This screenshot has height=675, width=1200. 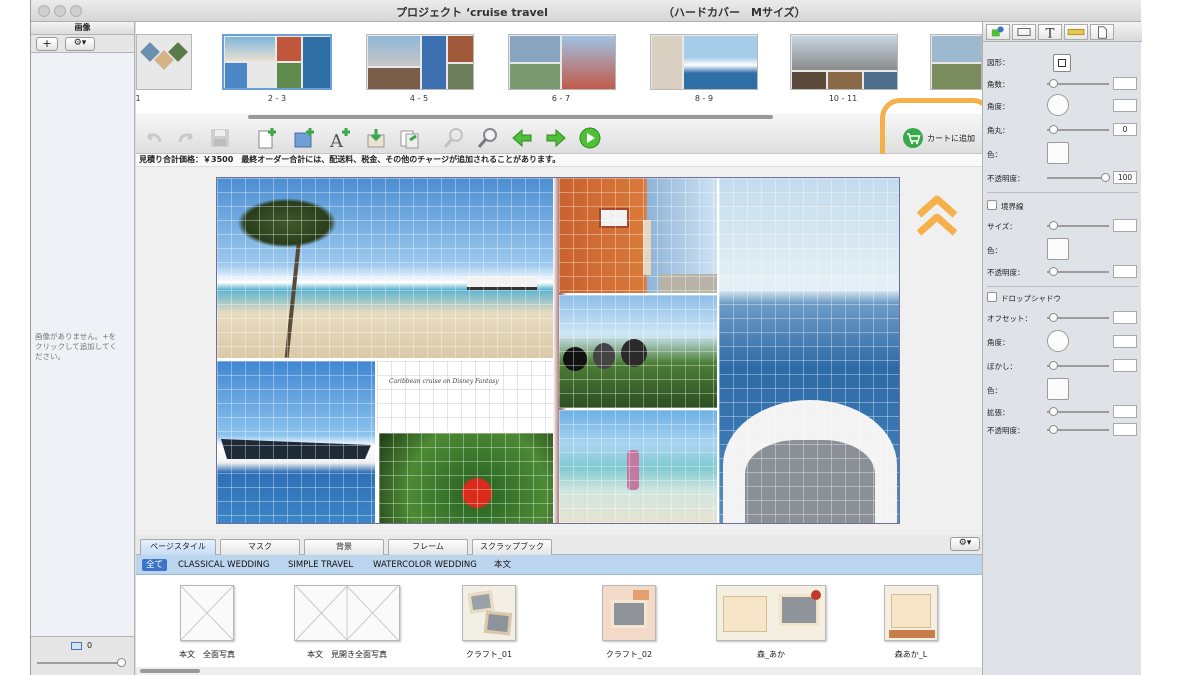 What do you see at coordinates (444, 381) in the screenshot?
I see `spread-caption: Caribbean cruise on Disney Fantasy` at bounding box center [444, 381].